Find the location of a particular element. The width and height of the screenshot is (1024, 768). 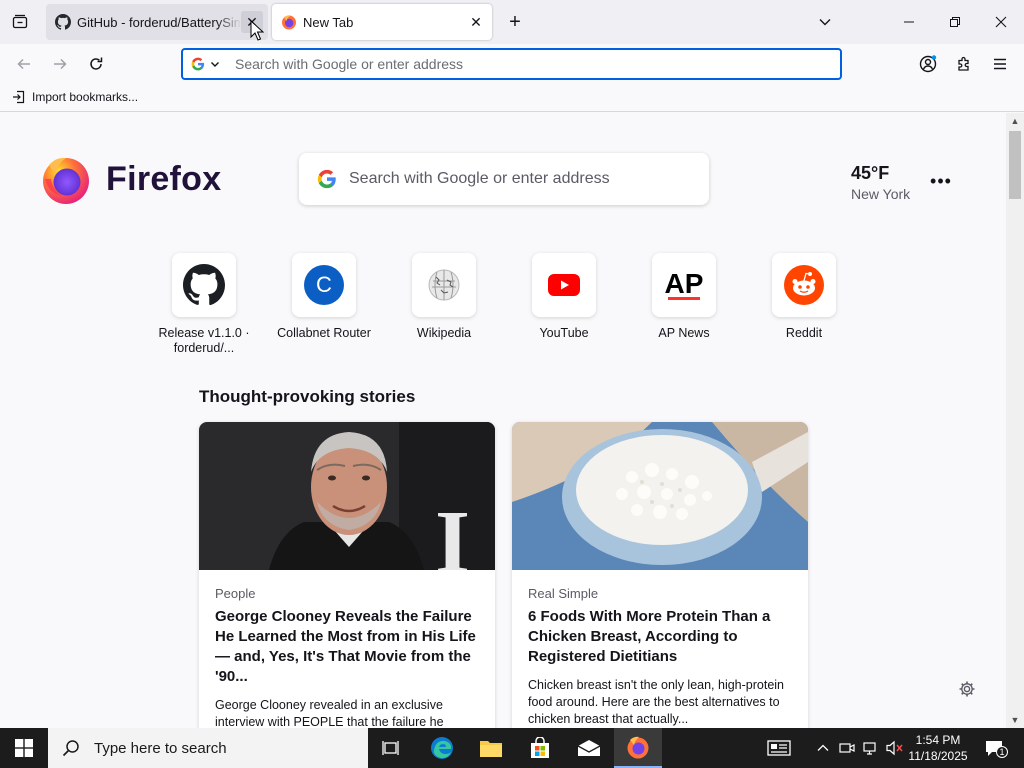

firefox-icon is located at coordinates (638, 747).